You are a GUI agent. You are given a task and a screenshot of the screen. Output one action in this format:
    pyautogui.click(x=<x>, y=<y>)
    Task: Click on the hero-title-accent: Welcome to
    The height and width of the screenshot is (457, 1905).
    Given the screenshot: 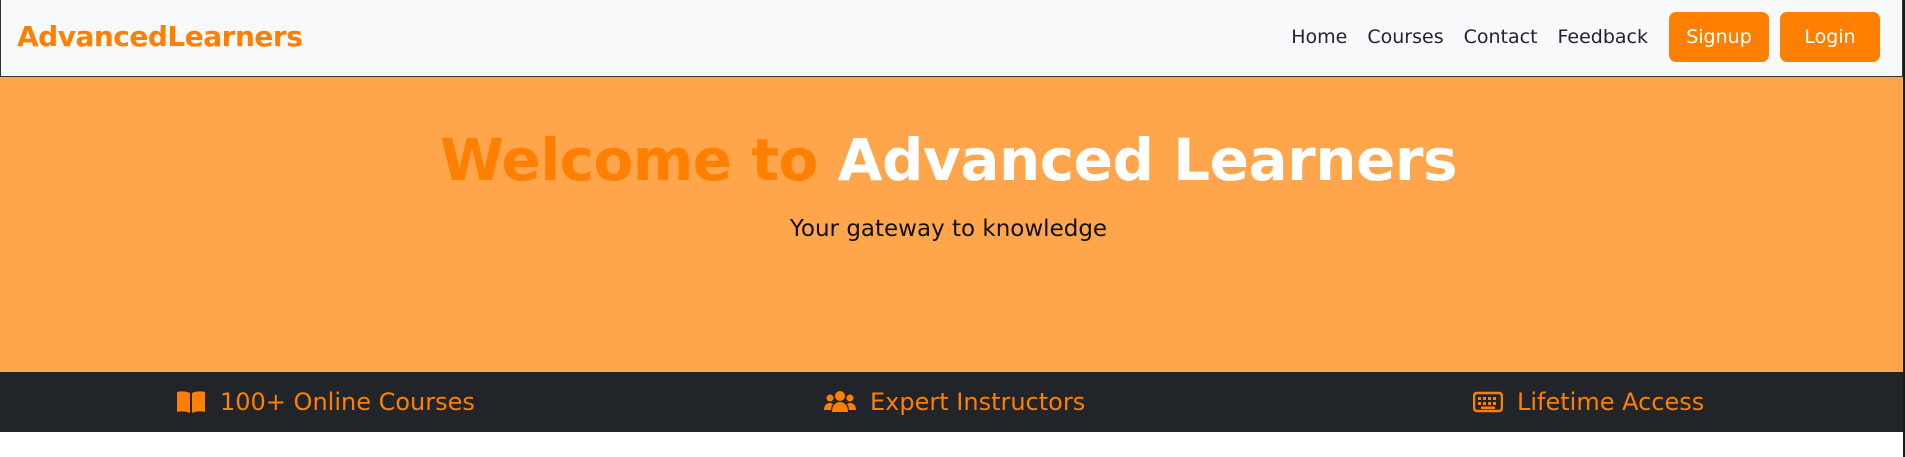 What is the action you would take?
    pyautogui.click(x=629, y=160)
    